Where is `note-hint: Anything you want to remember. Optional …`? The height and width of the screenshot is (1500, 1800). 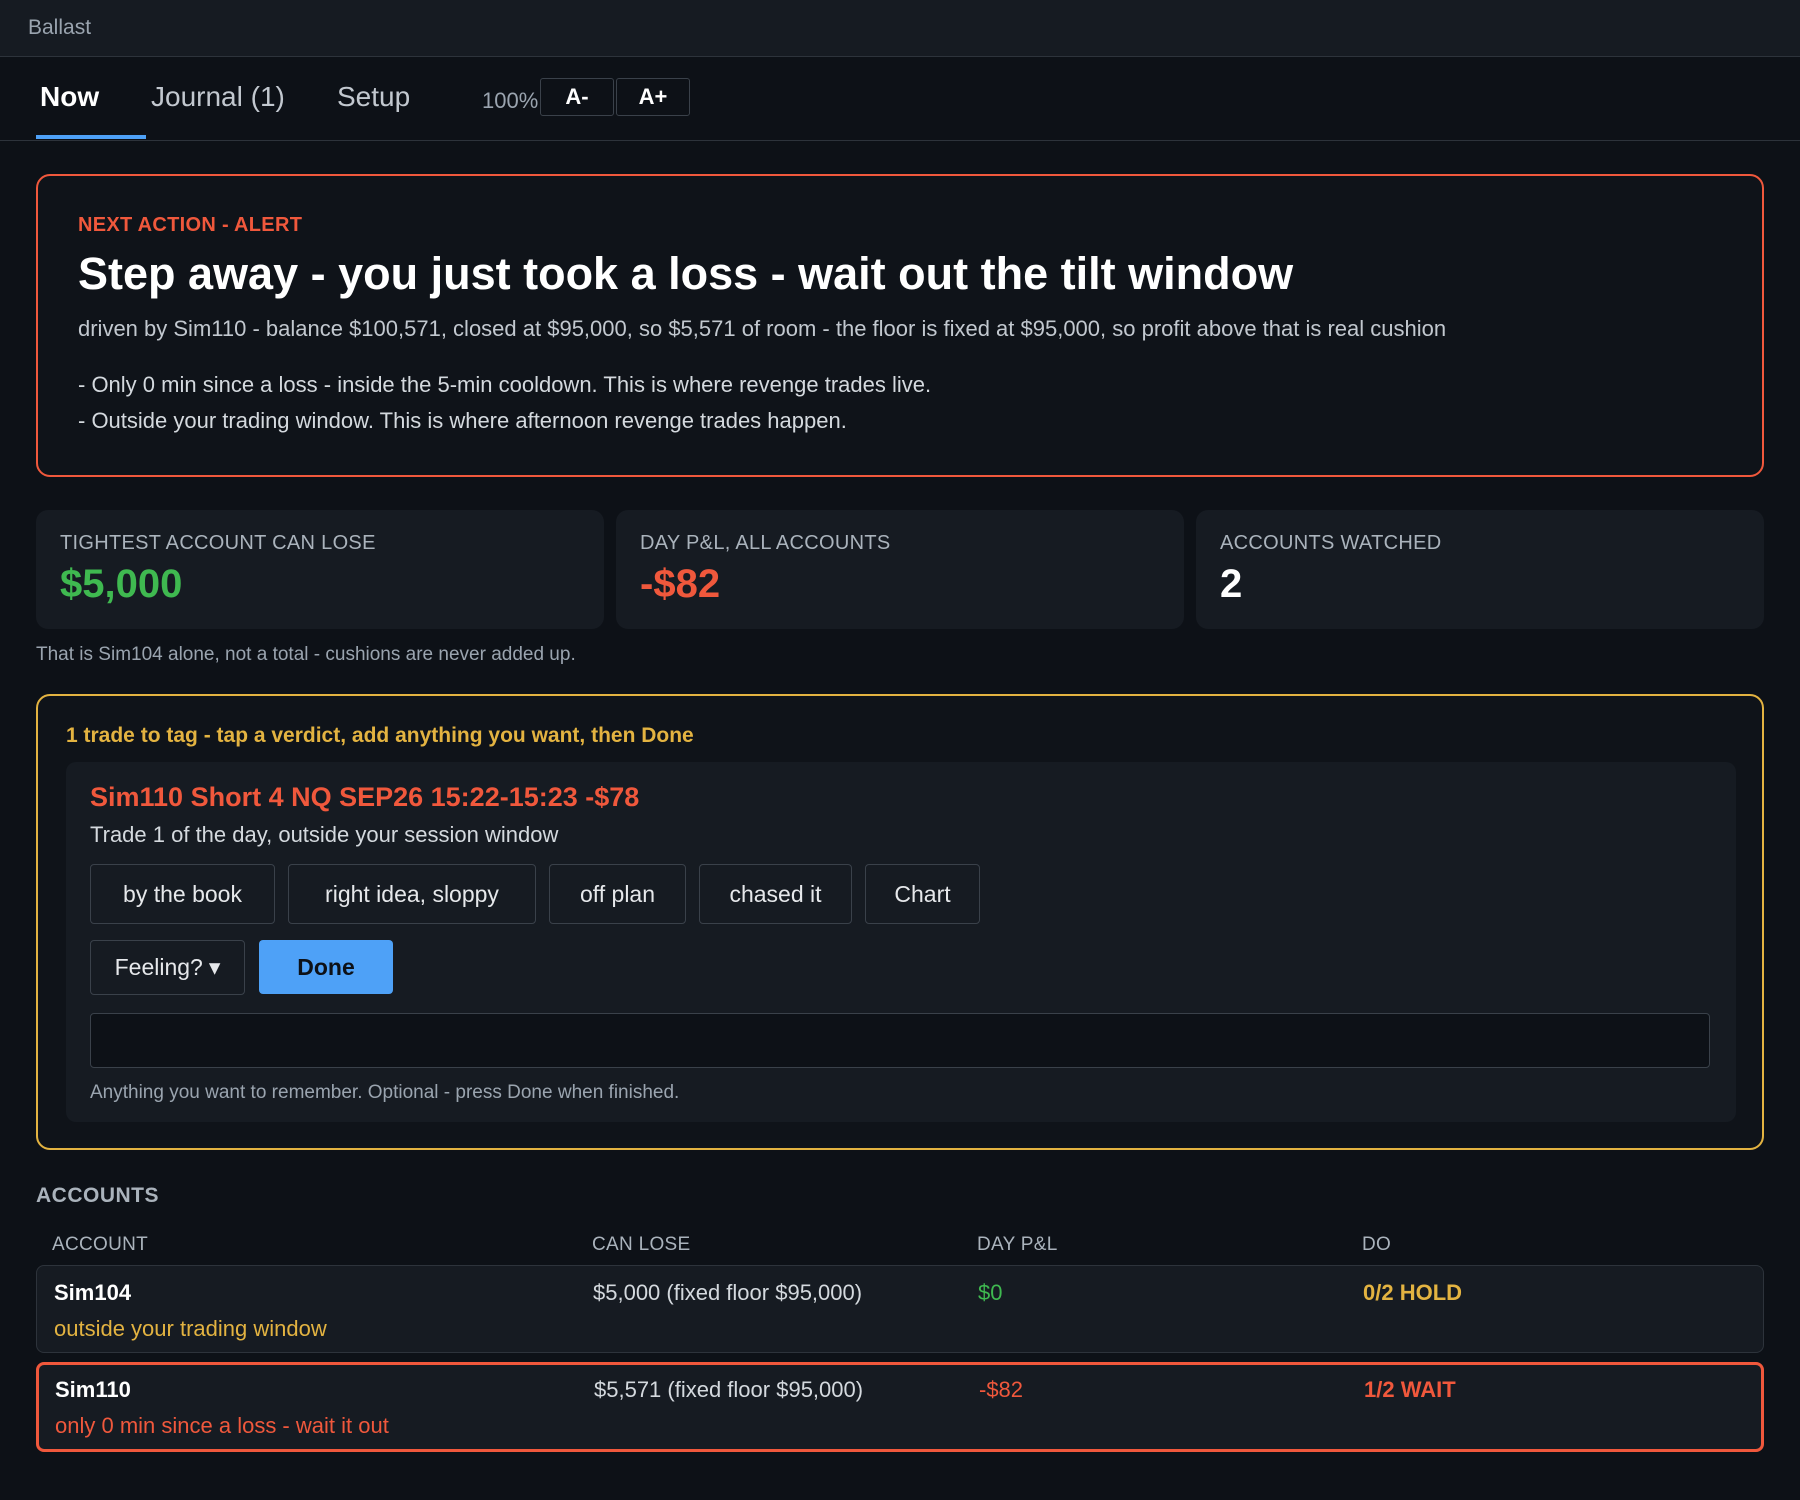 note-hint: Anything you want to remember. Optional … is located at coordinates (385, 1092).